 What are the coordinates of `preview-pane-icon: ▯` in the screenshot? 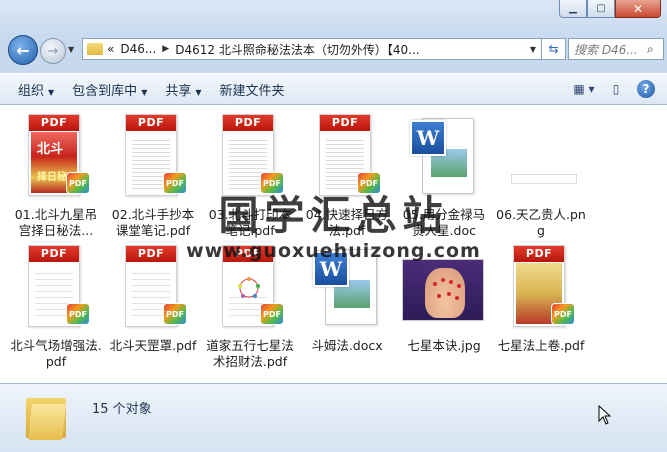 It's located at (616, 89).